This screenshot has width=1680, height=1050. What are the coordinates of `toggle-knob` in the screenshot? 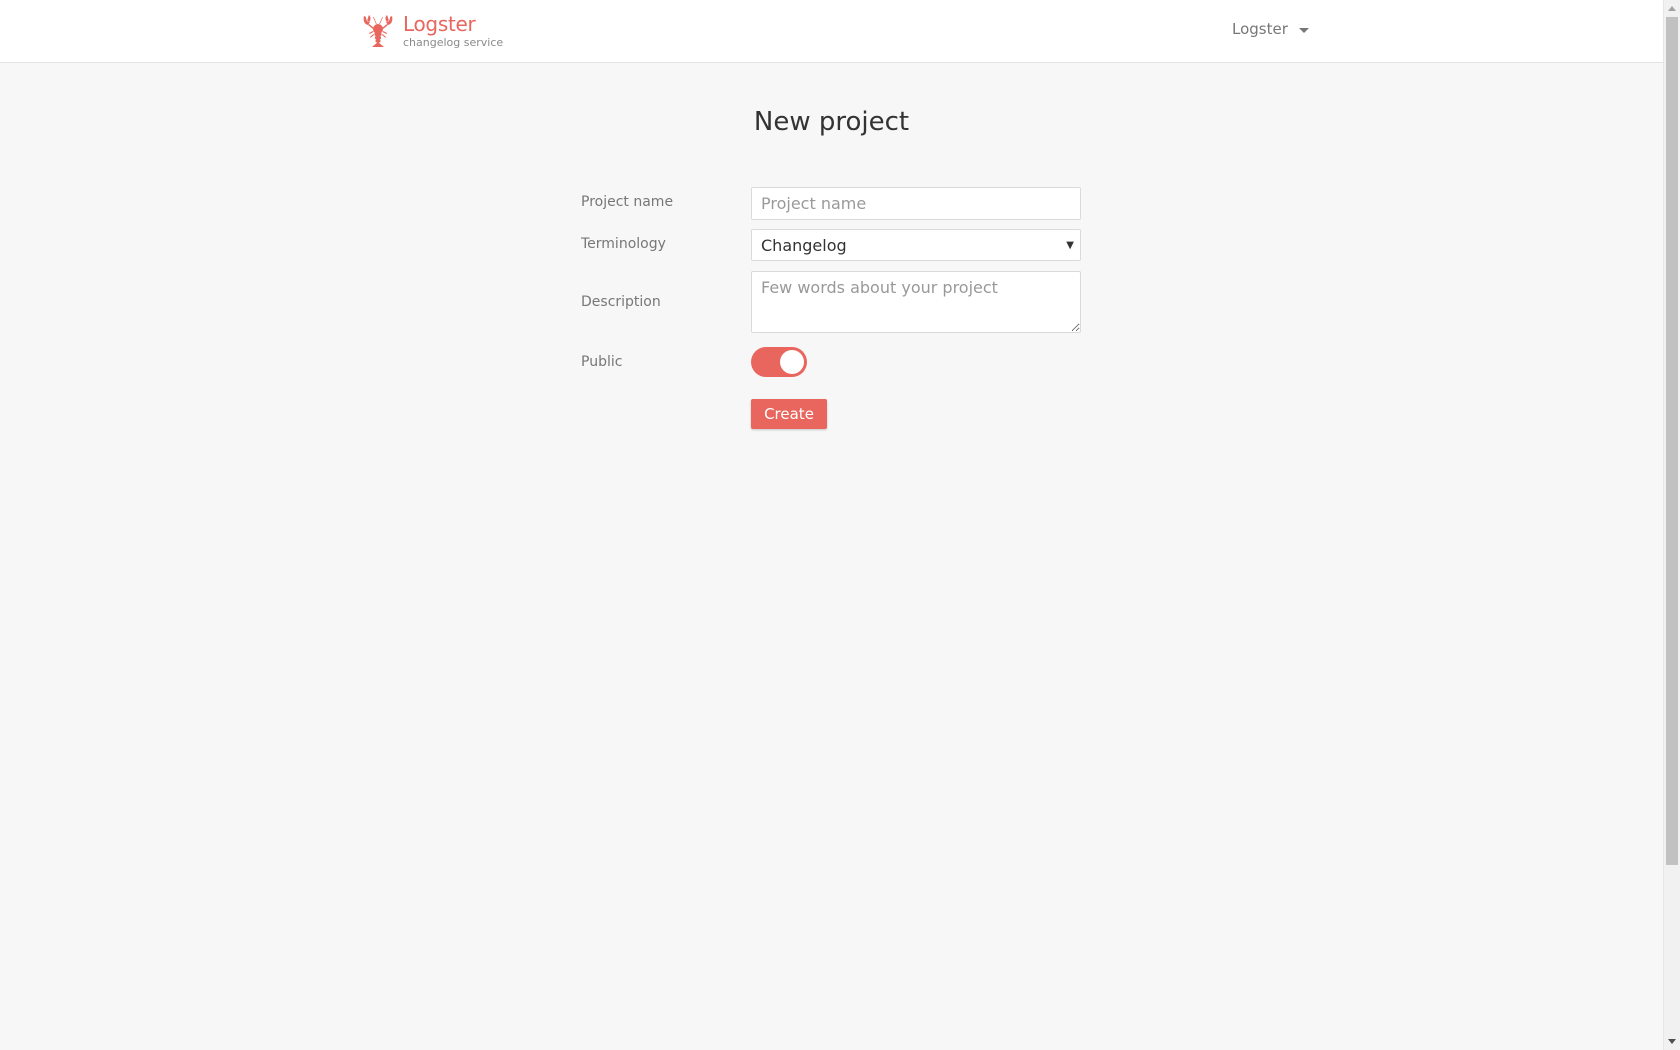 It's located at (792, 362).